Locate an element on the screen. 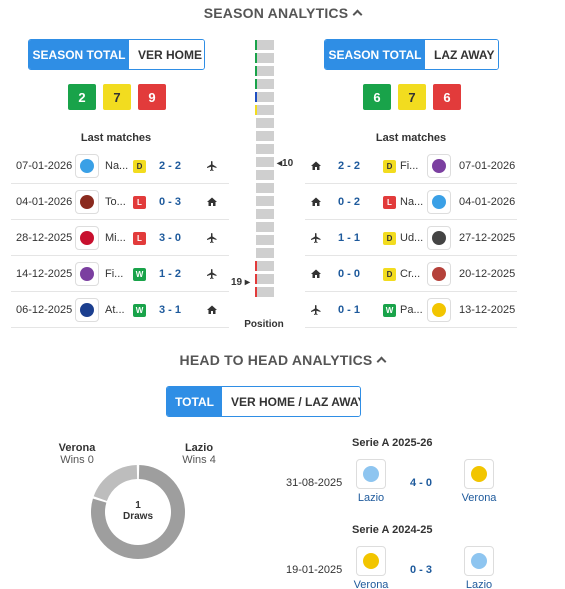 The height and width of the screenshot is (589, 565). home-match-row: 04-01-2026 To... L 0 - 3 is located at coordinates (120, 202).